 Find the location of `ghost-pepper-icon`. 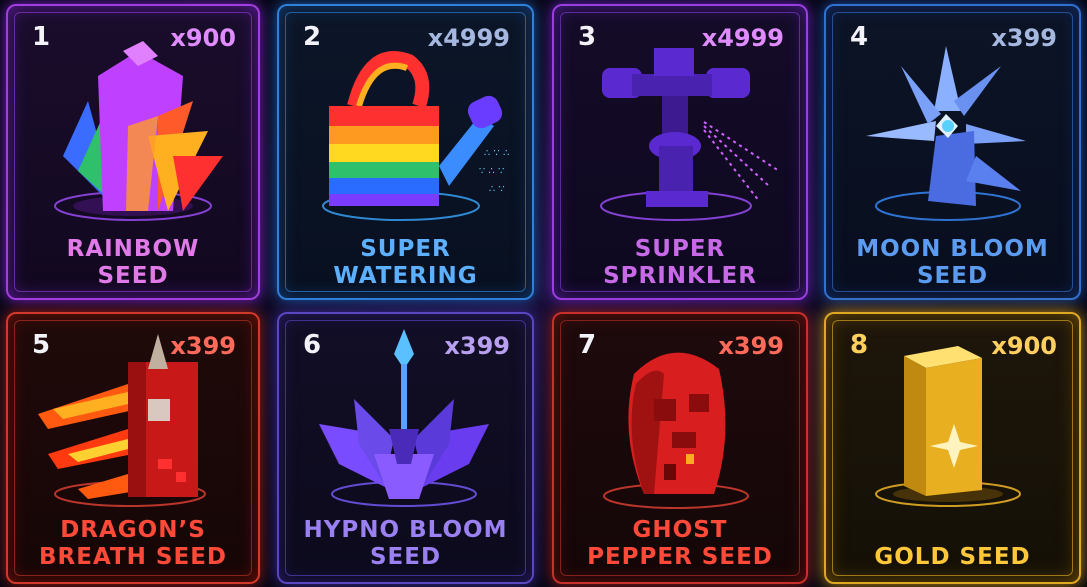

ghost-pepper-icon is located at coordinates (676, 430).